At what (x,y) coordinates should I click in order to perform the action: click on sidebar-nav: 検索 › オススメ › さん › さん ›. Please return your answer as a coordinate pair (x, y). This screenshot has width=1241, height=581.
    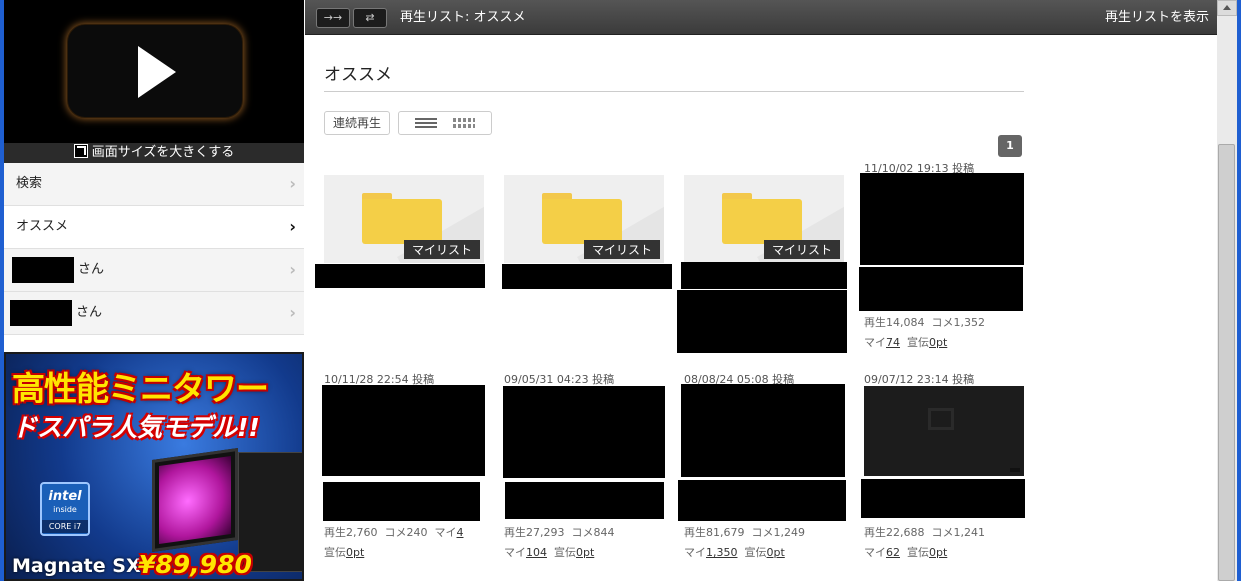
    Looking at the image, I should click on (154, 249).